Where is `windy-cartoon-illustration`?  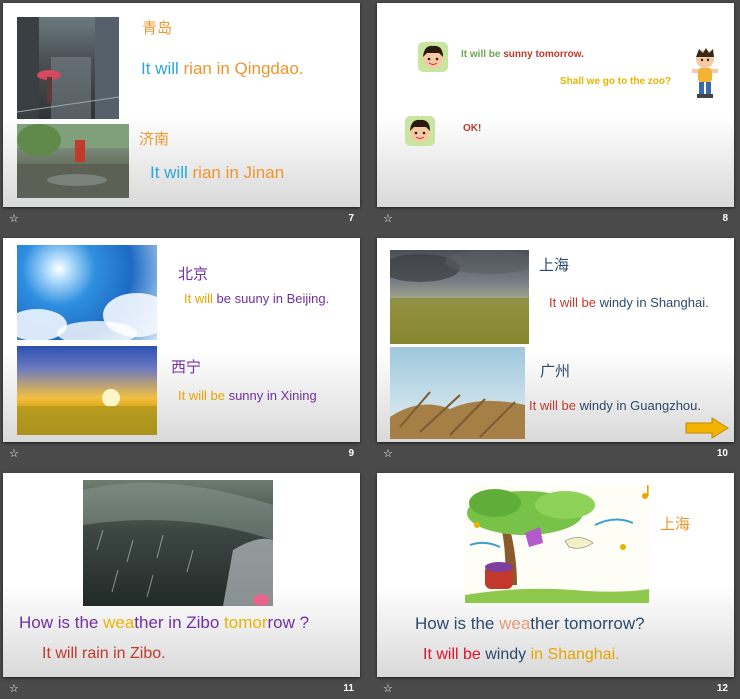 windy-cartoon-illustration is located at coordinates (557, 544).